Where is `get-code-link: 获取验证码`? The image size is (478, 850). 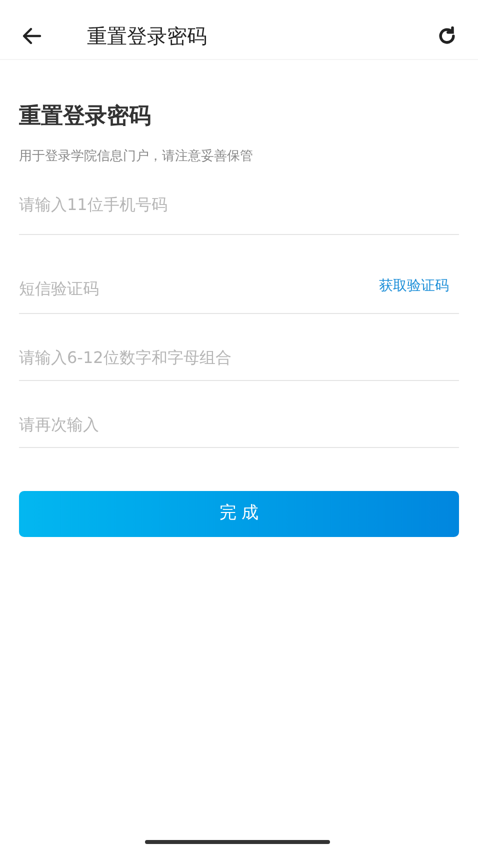
get-code-link: 获取验证码 is located at coordinates (414, 286).